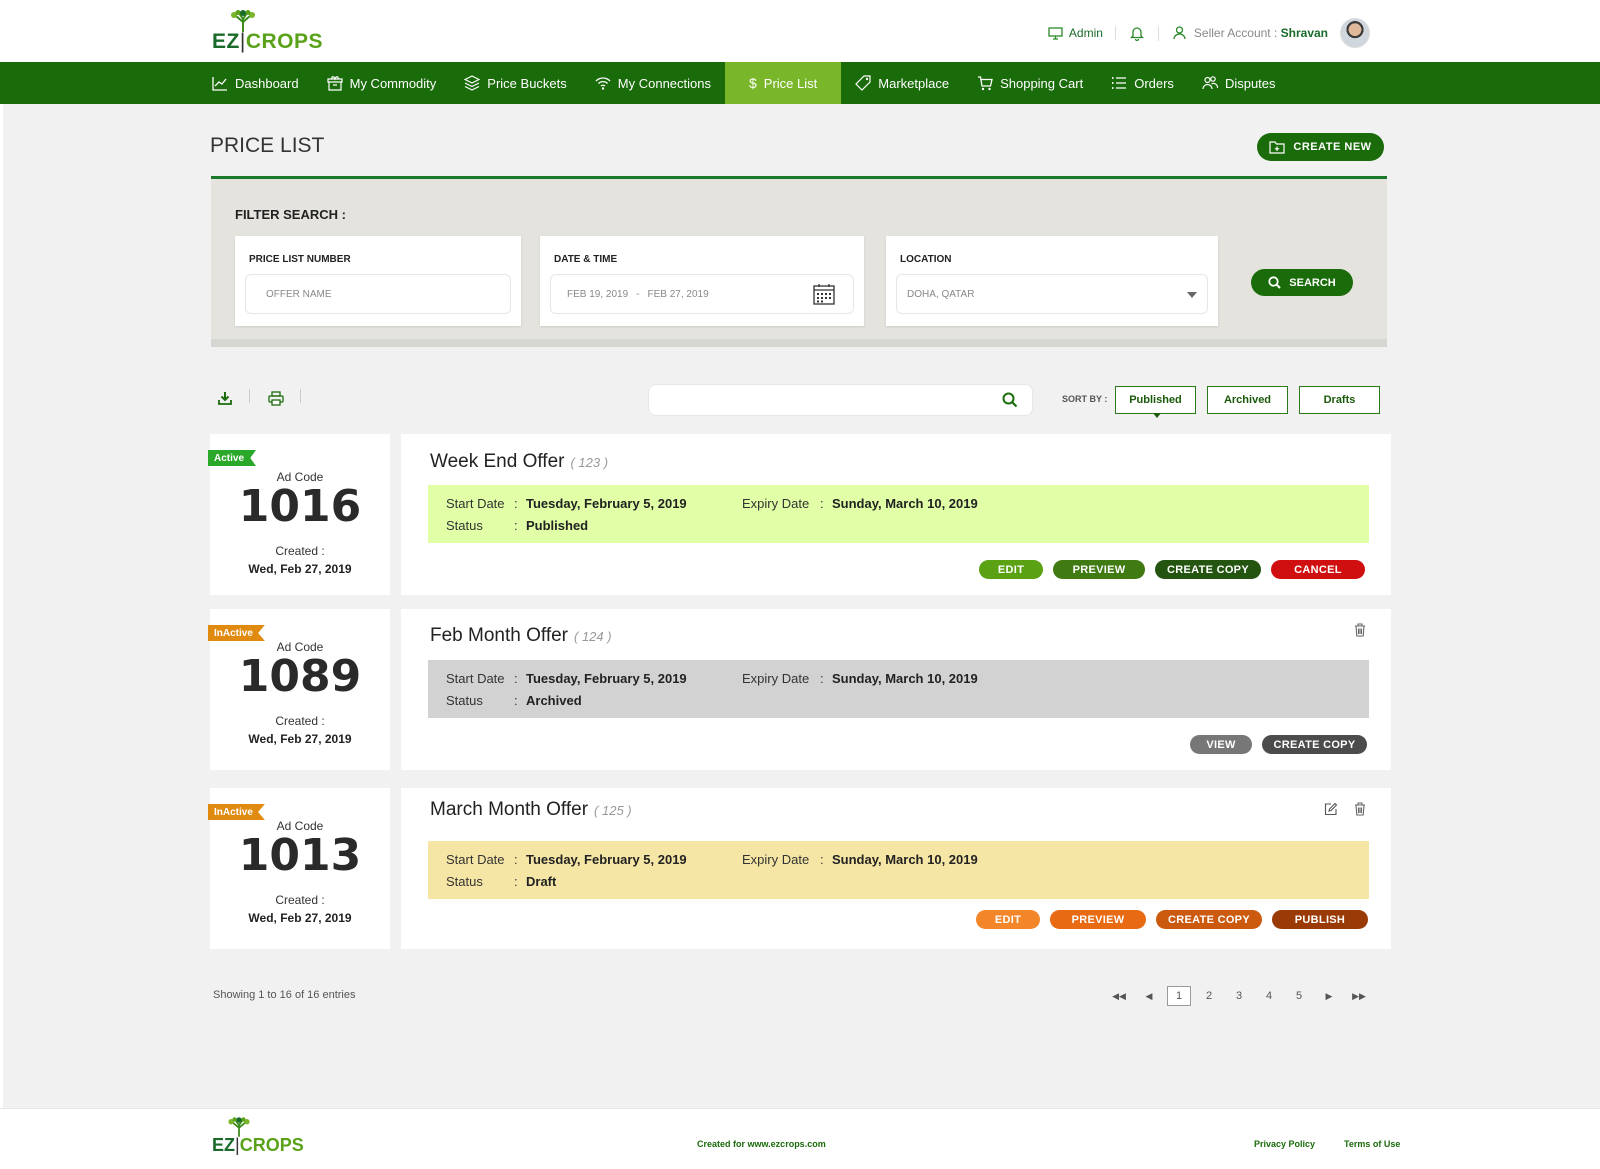 The height and width of the screenshot is (1169, 1600). Describe the element at coordinates (258, 1137) in the screenshot. I see `footer-logo: EZ|CROPS` at that location.